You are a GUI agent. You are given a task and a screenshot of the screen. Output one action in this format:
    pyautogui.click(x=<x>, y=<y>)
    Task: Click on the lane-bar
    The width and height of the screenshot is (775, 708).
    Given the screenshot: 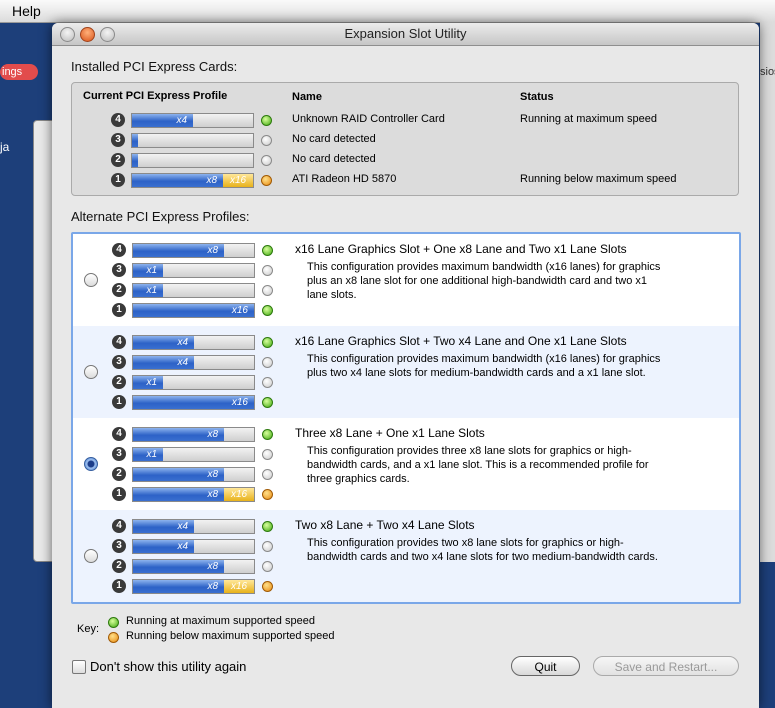 What is the action you would take?
    pyautogui.click(x=192, y=160)
    